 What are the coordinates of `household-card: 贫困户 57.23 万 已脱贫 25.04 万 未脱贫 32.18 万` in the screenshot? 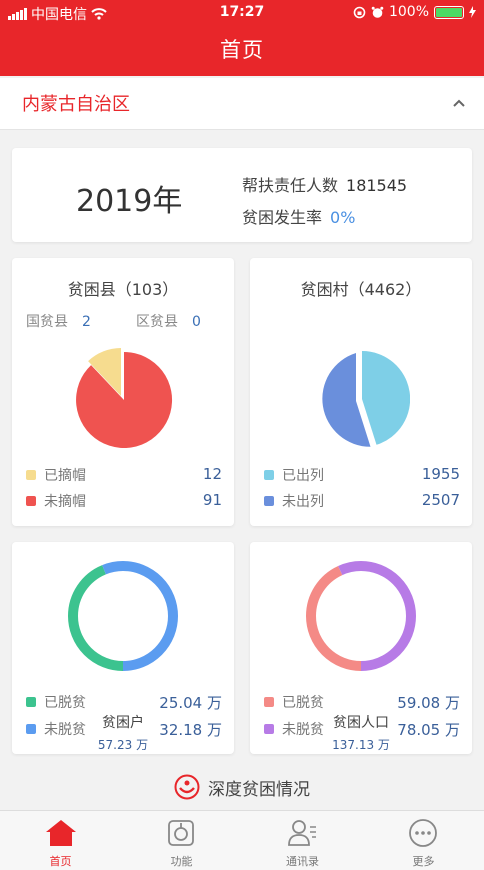 It's located at (123, 648).